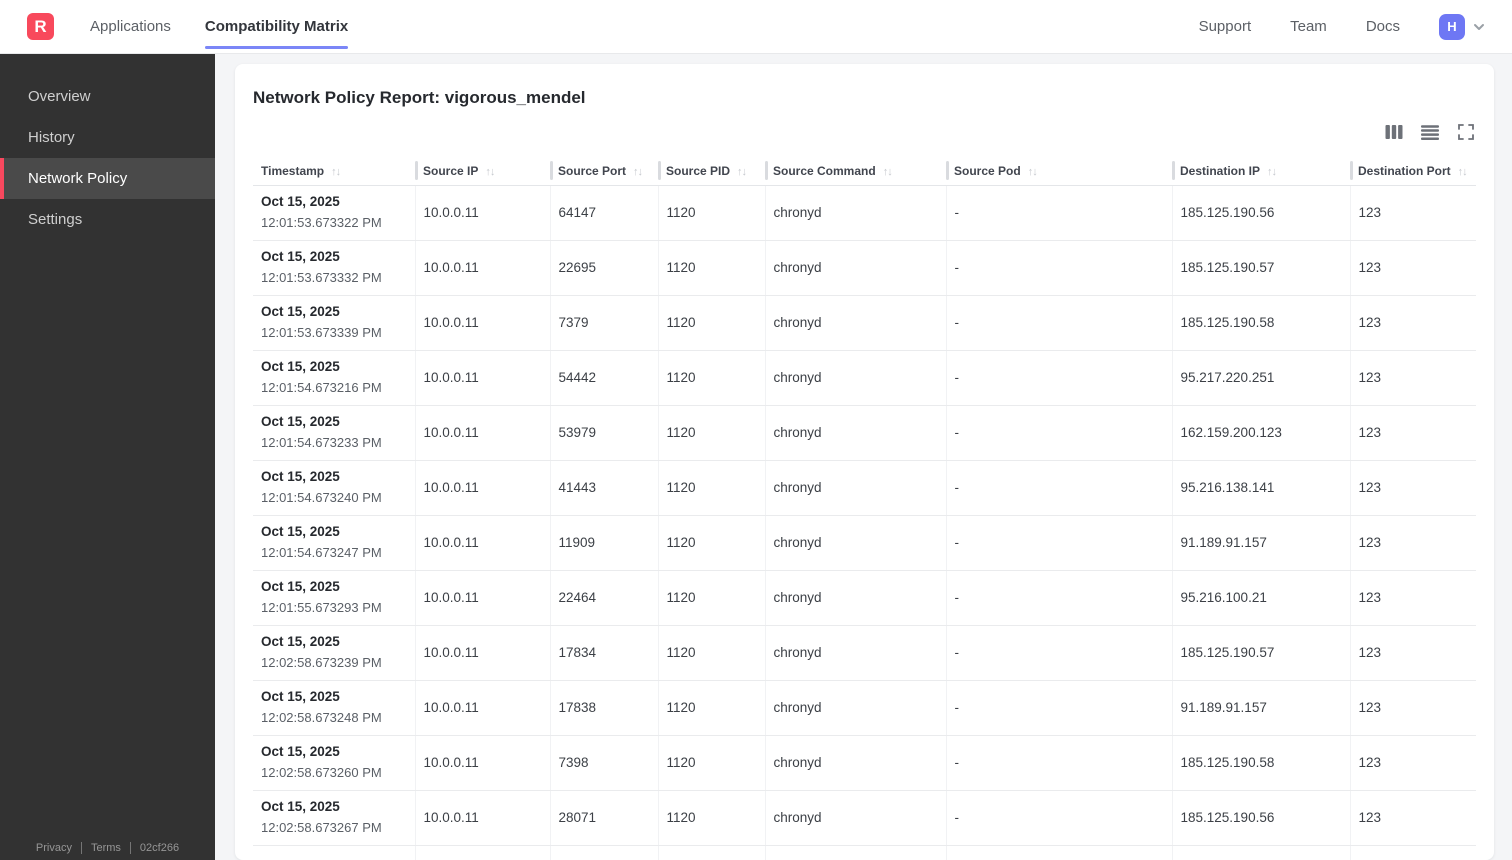 The width and height of the screenshot is (1512, 860). Describe the element at coordinates (711, 172) in the screenshot. I see `column-header-source-pid: Source PID ↑↓` at that location.